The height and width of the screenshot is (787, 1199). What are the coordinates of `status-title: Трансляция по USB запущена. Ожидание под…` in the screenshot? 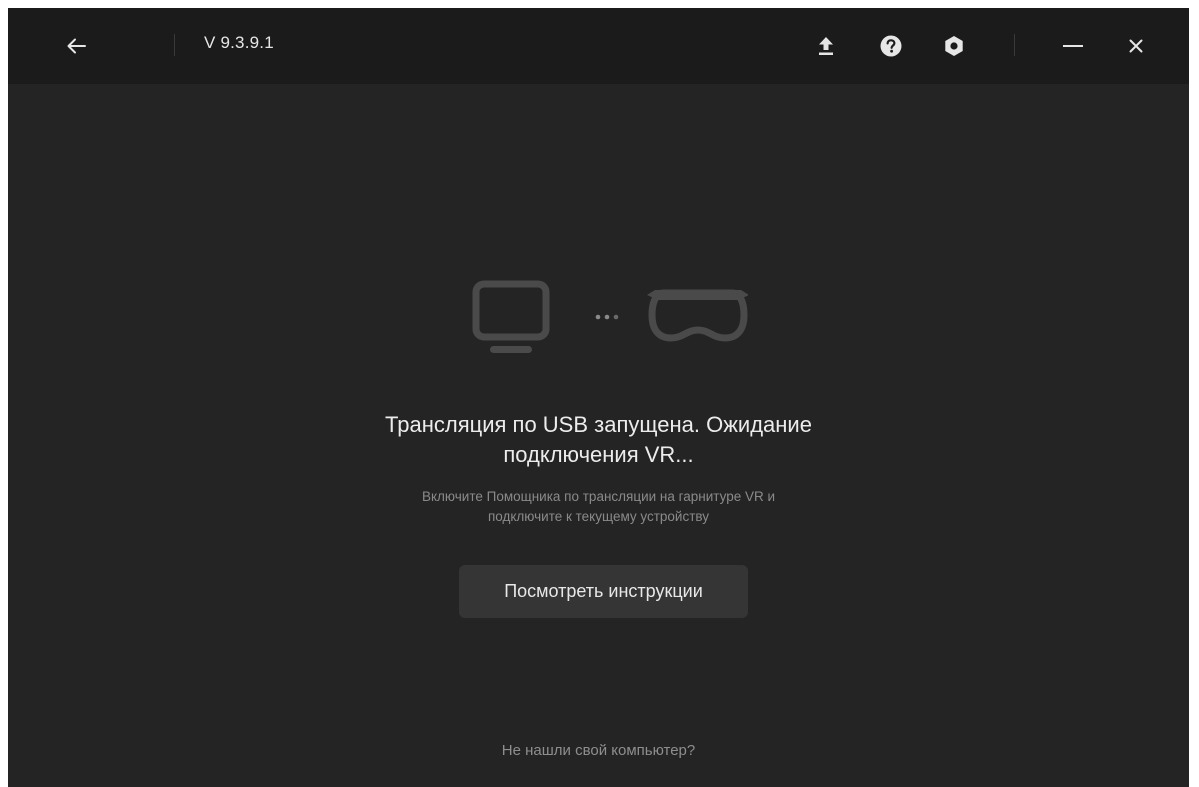 It's located at (598, 440).